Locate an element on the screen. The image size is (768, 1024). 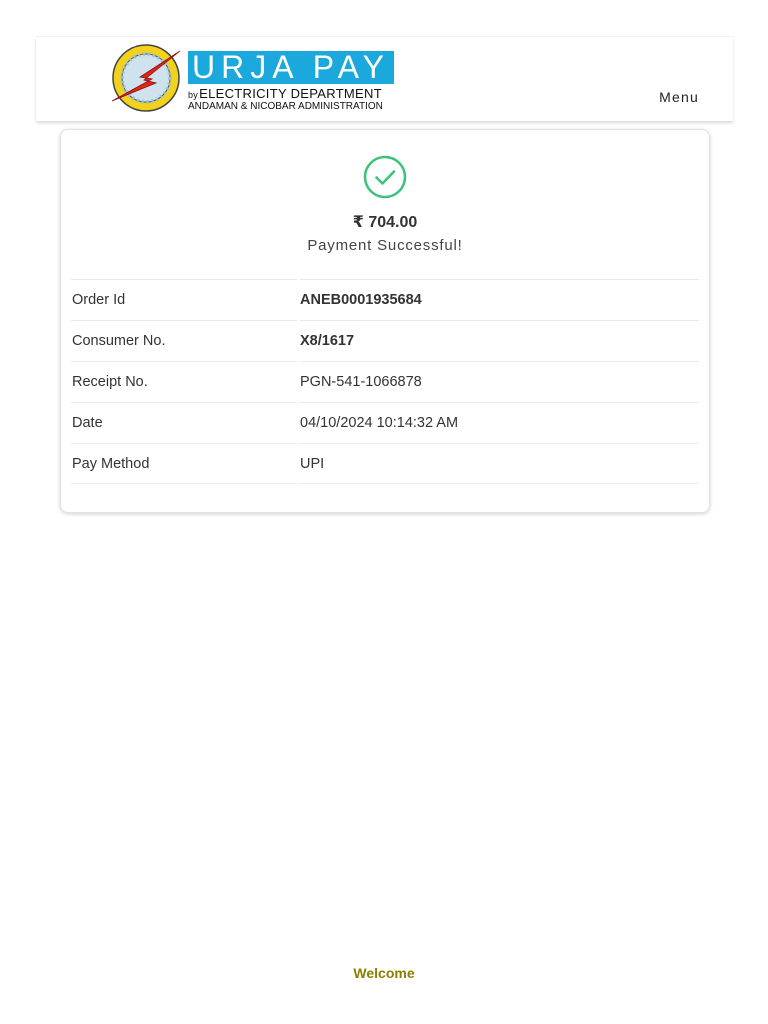
table-row: Pay Method UPI is located at coordinates (385, 463).